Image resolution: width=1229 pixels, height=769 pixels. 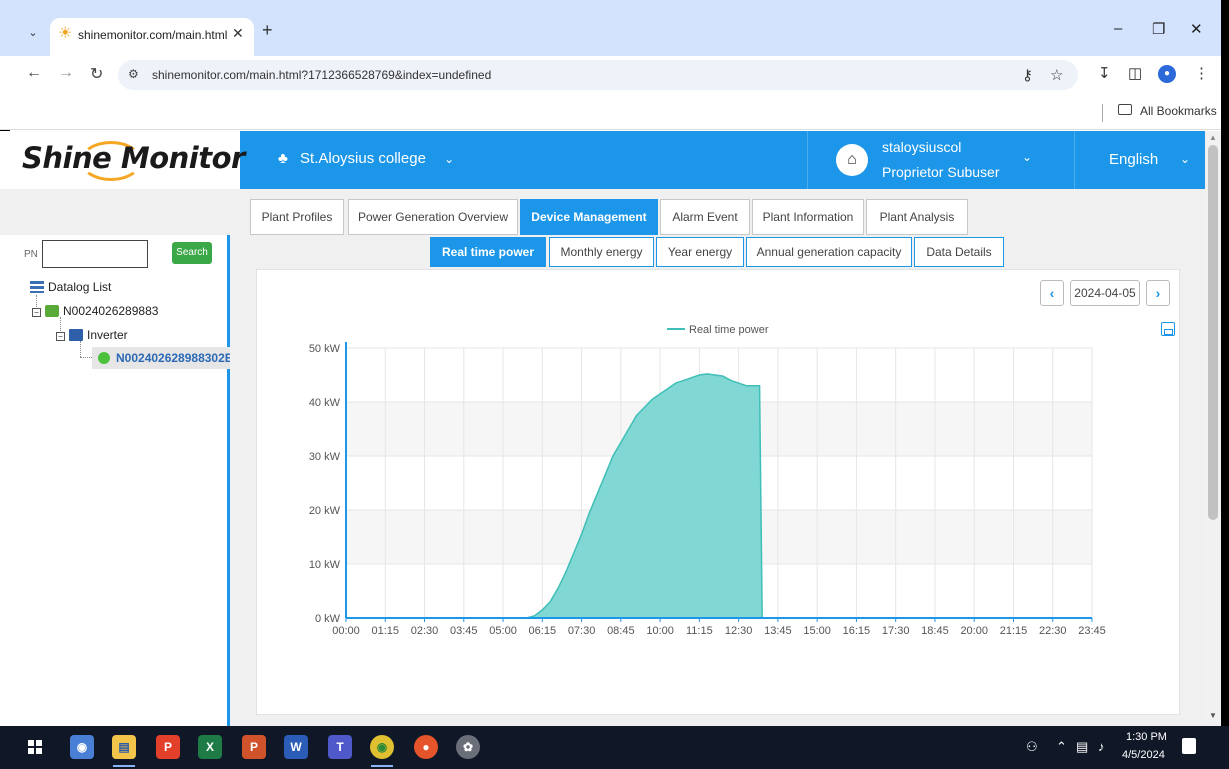 What do you see at coordinates (238, 33) in the screenshot?
I see `tab-close-icon: ✕` at bounding box center [238, 33].